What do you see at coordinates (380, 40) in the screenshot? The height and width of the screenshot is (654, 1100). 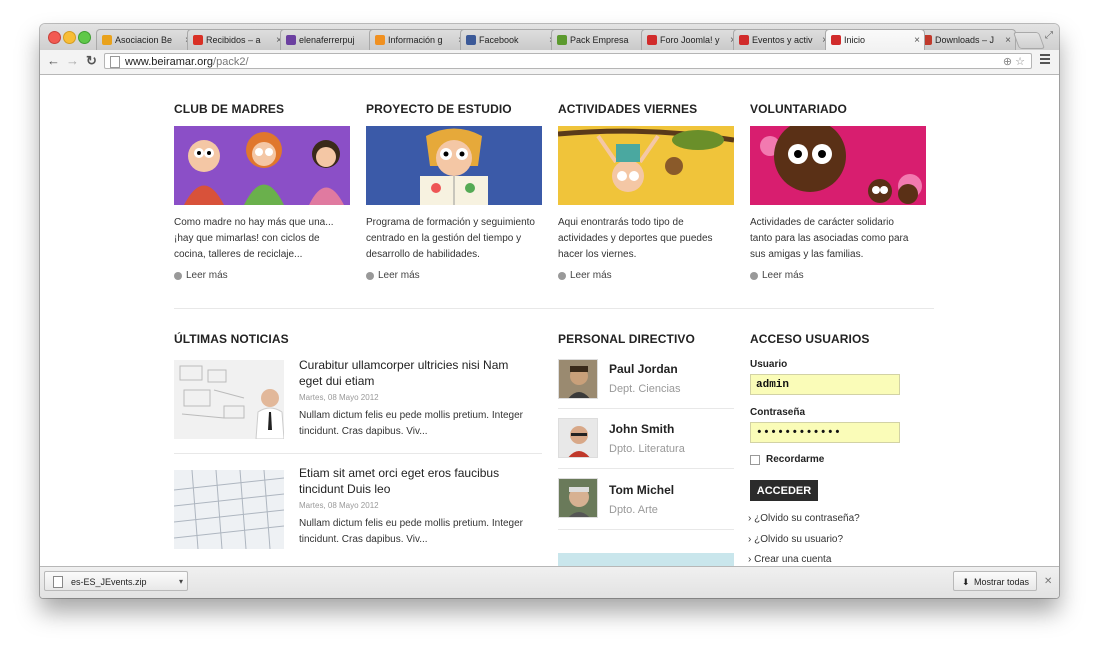 I see `mail-icon` at bounding box center [380, 40].